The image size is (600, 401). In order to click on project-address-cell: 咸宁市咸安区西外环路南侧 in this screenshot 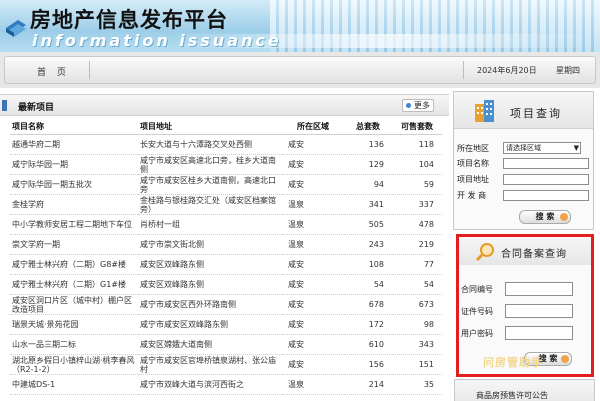, I will do `click(210, 304)`.